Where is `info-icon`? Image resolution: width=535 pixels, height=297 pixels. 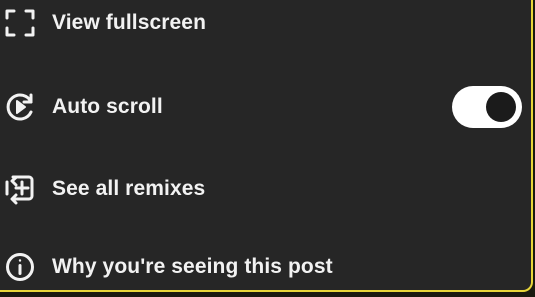
info-icon is located at coordinates (20, 267).